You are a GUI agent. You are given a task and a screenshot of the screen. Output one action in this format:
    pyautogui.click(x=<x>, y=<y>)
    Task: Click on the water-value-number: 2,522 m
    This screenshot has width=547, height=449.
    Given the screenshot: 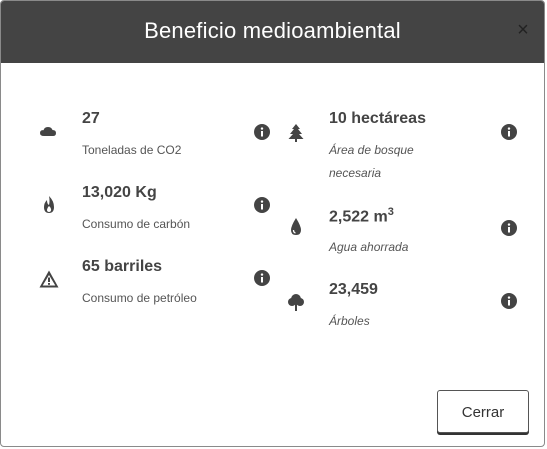 What is the action you would take?
    pyautogui.click(x=358, y=217)
    